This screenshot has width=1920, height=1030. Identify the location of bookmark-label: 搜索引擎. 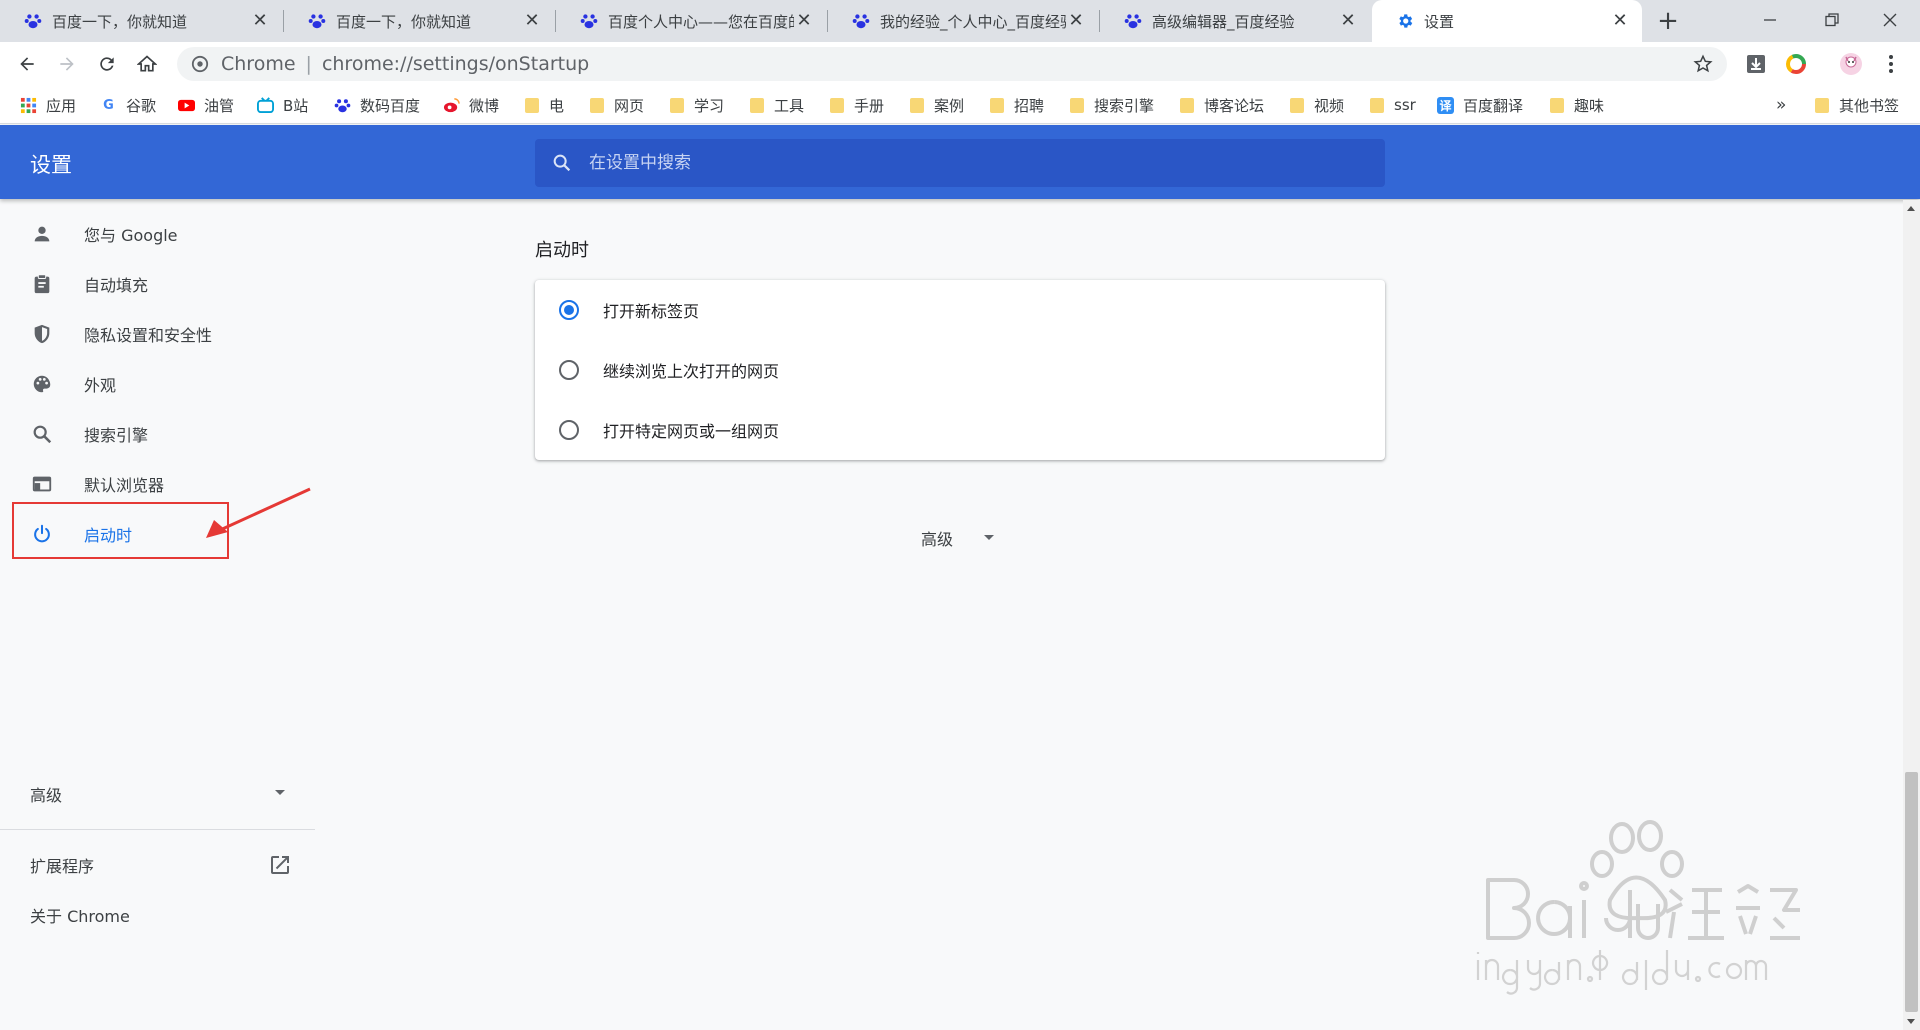
(1124, 105).